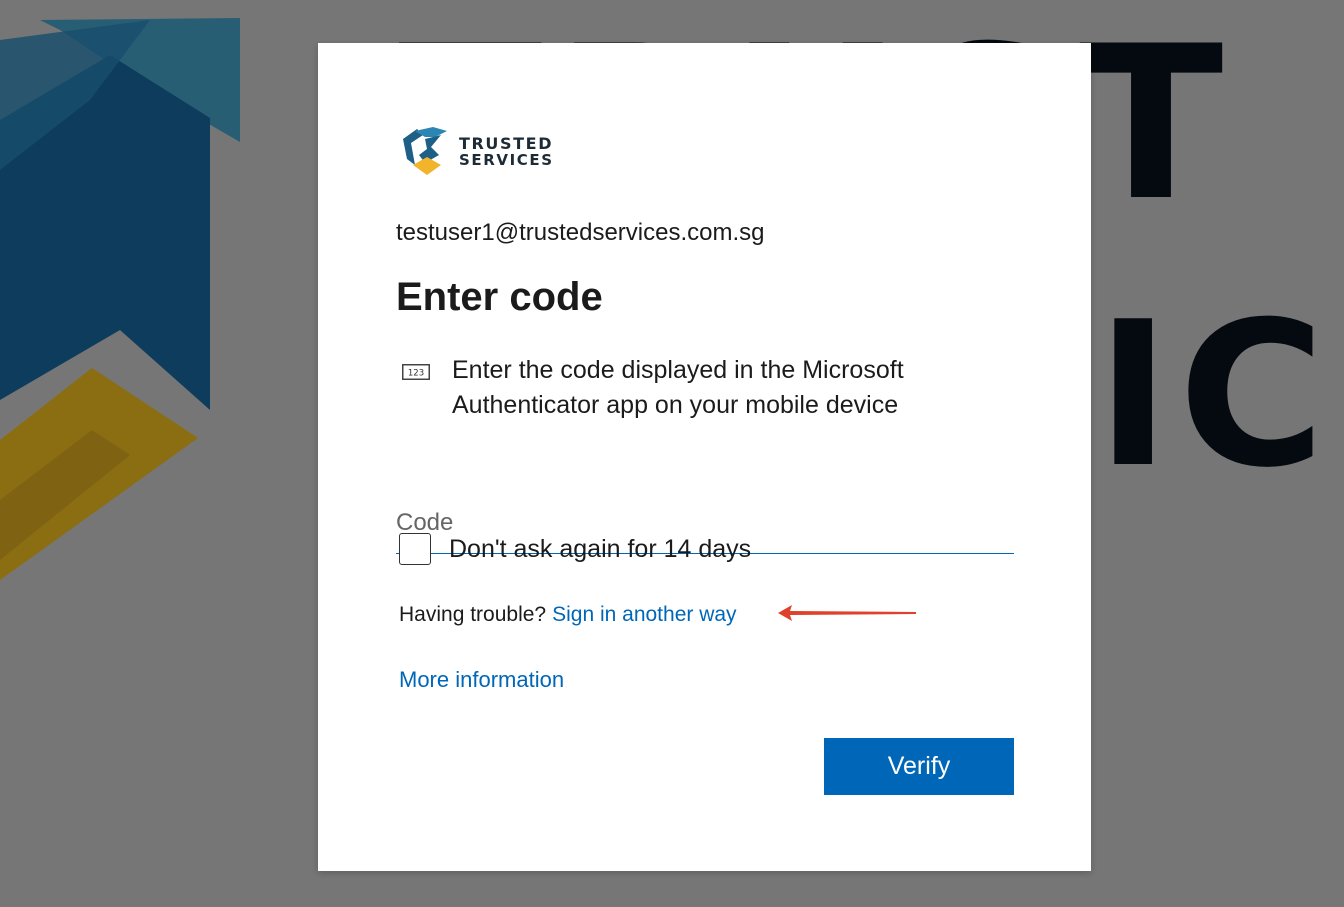  I want to click on account-email: testuser1@trustedservices.com.sg, so click(580, 232).